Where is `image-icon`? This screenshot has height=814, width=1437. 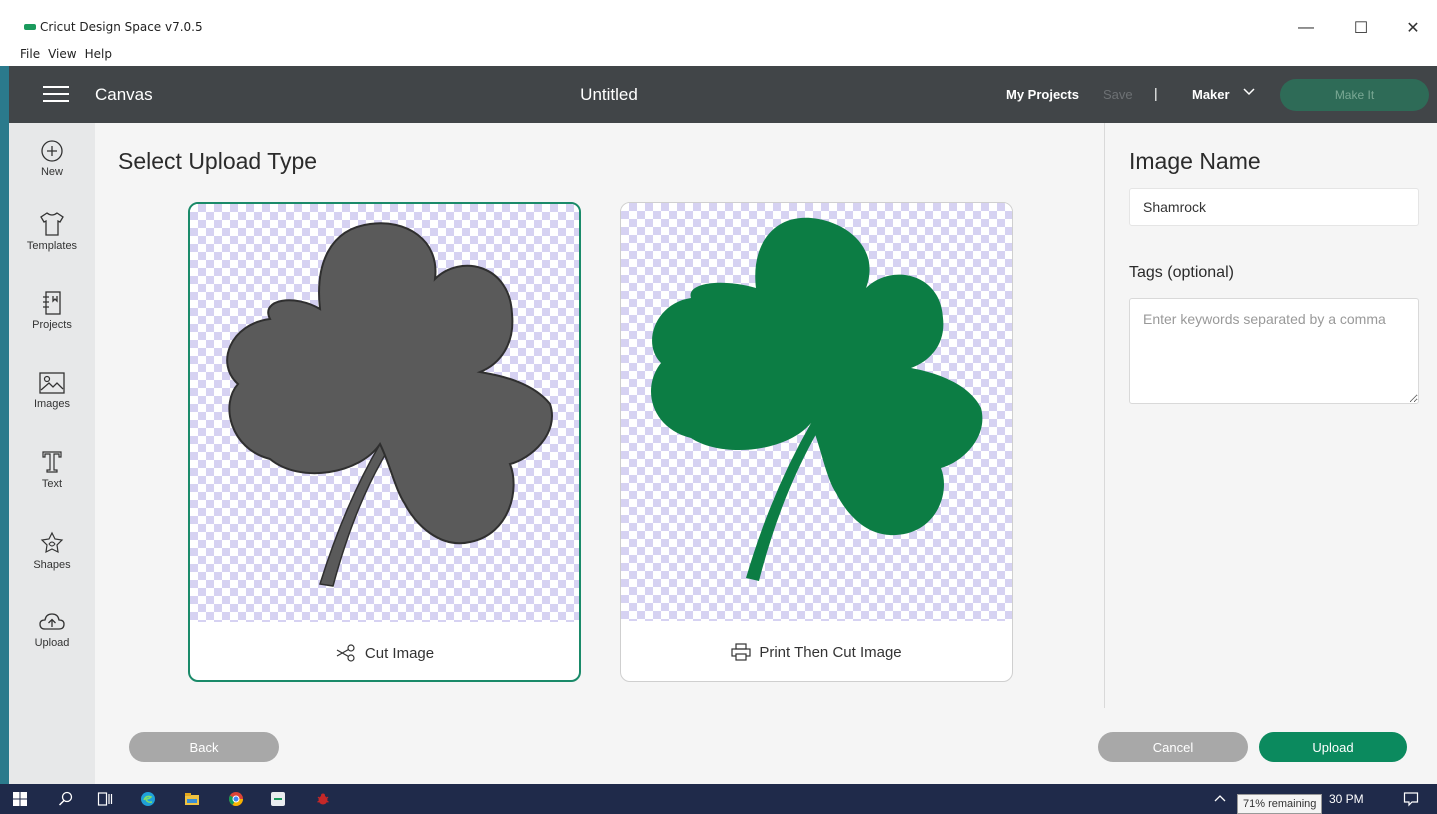 image-icon is located at coordinates (52, 383).